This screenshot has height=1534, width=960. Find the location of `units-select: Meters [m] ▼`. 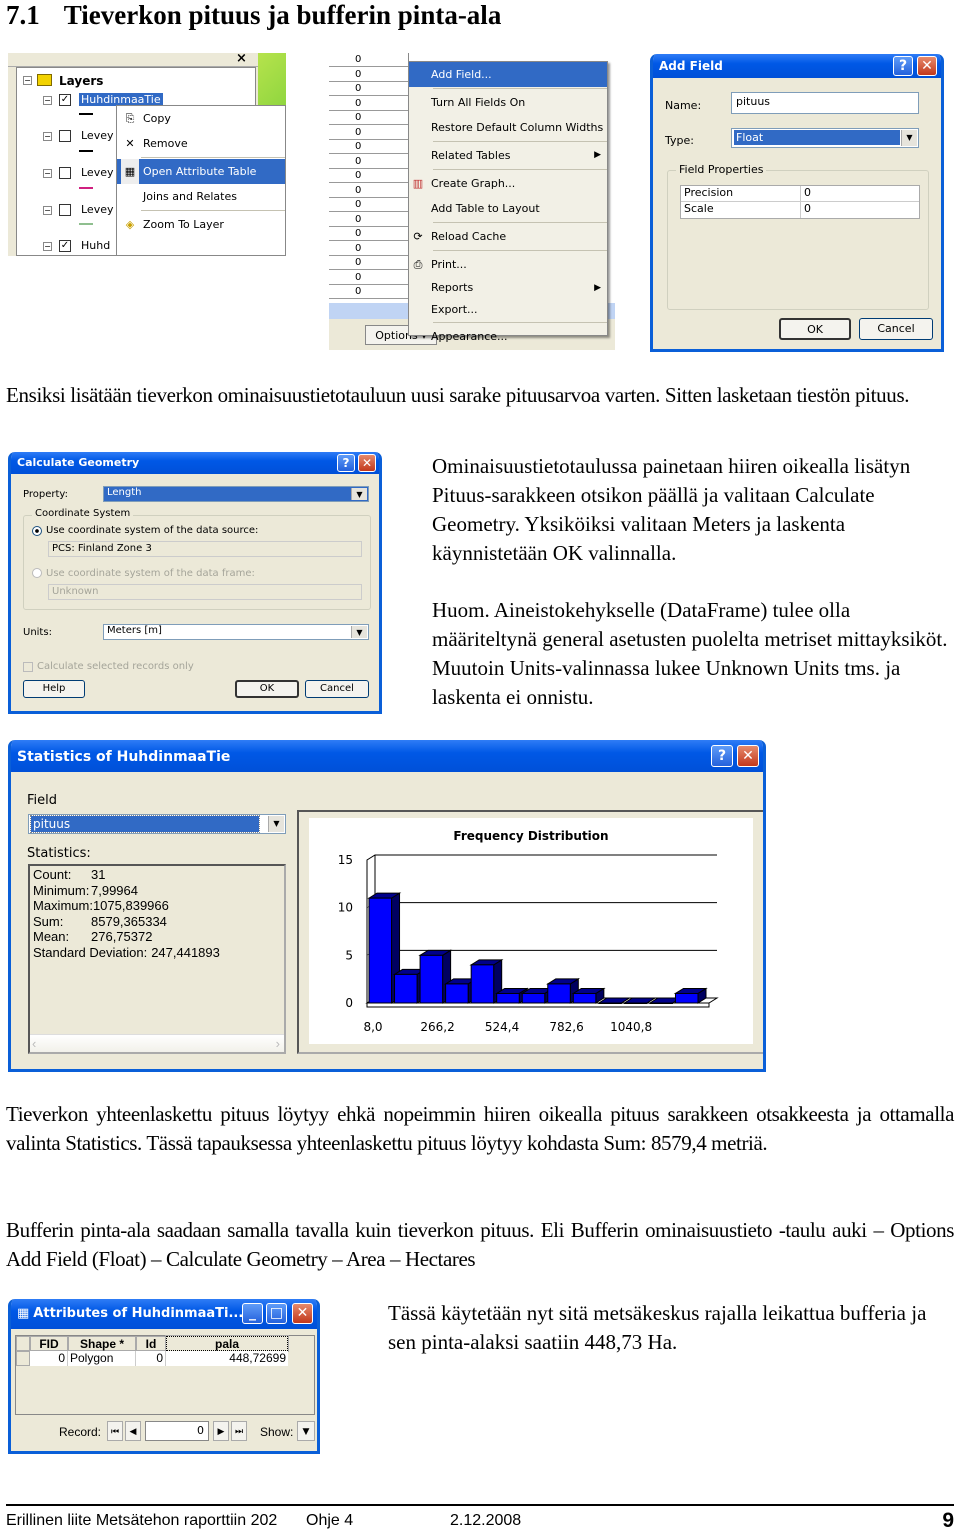

units-select: Meters [m] ▼ is located at coordinates (236, 632).